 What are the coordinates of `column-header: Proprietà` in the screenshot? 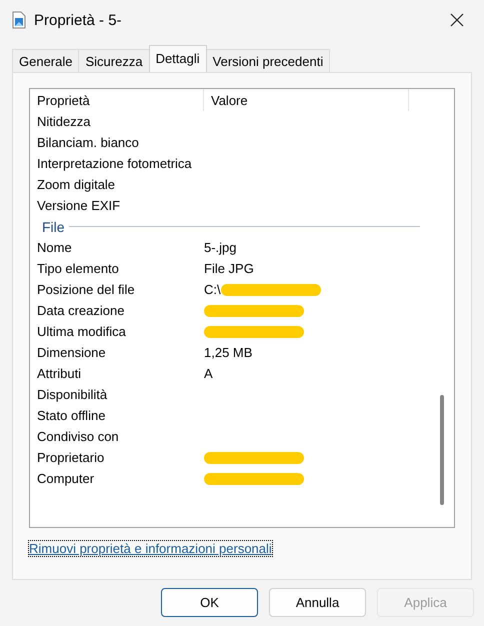 It's located at (117, 100).